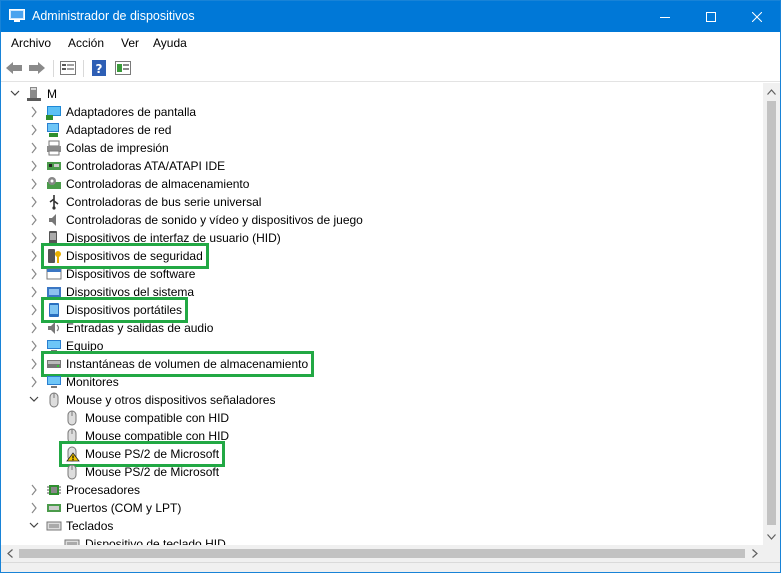 The image size is (781, 573). Describe the element at coordinates (124, 508) in the screenshot. I see `tree-item-label: Puertos (COM y LPT)` at that location.